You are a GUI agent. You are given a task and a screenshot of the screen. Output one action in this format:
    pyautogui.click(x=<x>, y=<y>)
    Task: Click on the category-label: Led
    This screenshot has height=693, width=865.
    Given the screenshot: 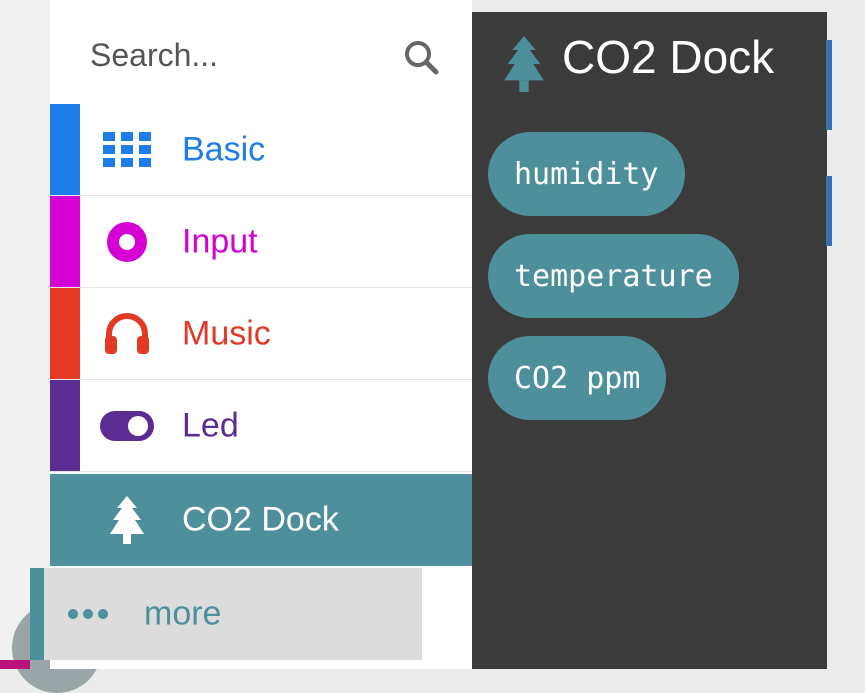 What is the action you would take?
    pyautogui.click(x=210, y=425)
    